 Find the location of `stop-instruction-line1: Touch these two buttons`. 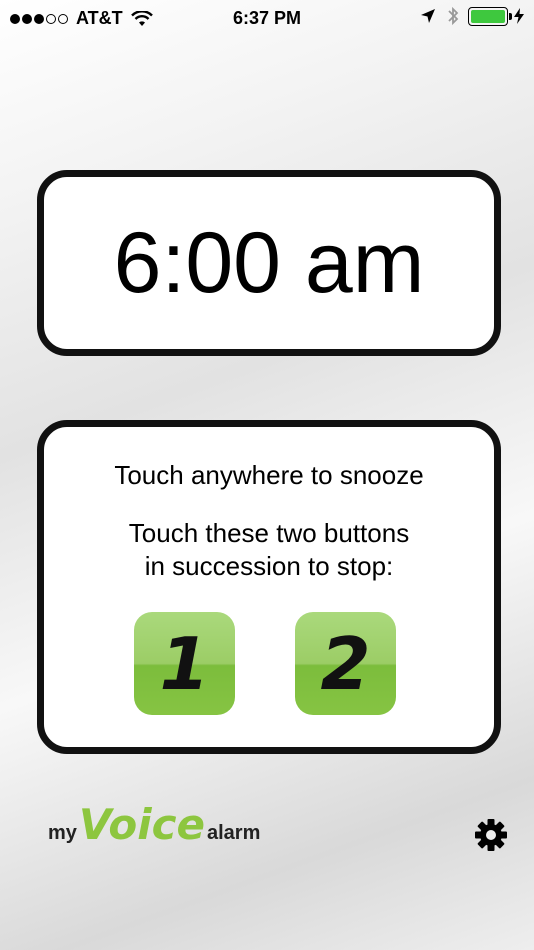

stop-instruction-line1: Touch these two buttons is located at coordinates (269, 533).